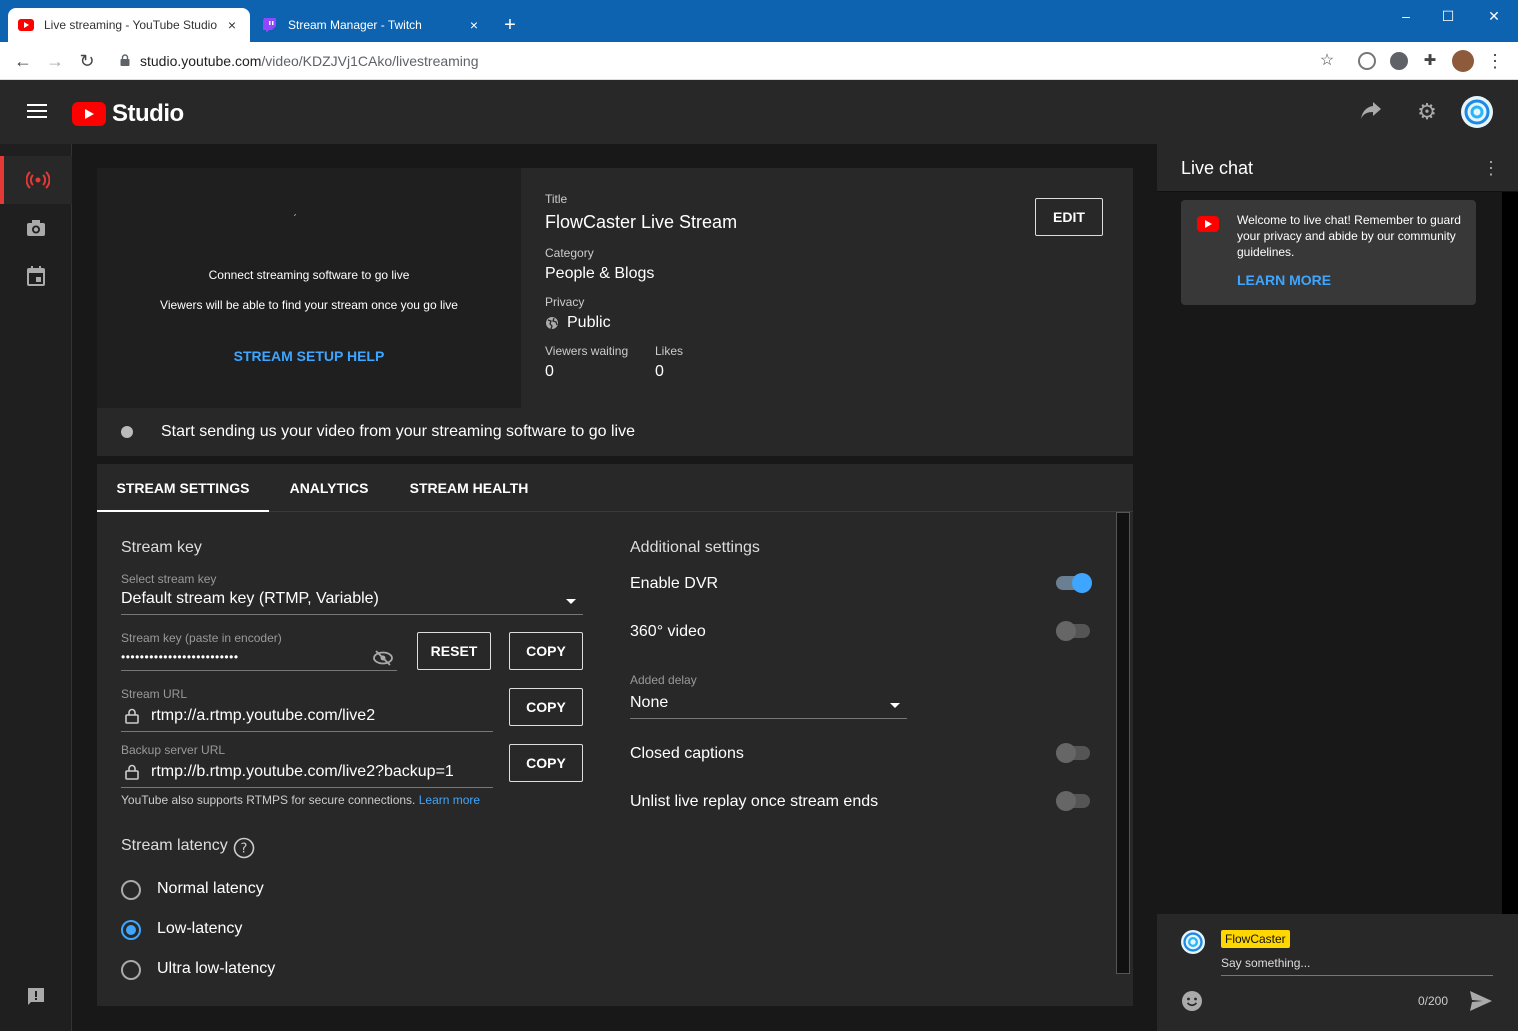  What do you see at coordinates (1481, 1001) in the screenshot?
I see `send-icon` at bounding box center [1481, 1001].